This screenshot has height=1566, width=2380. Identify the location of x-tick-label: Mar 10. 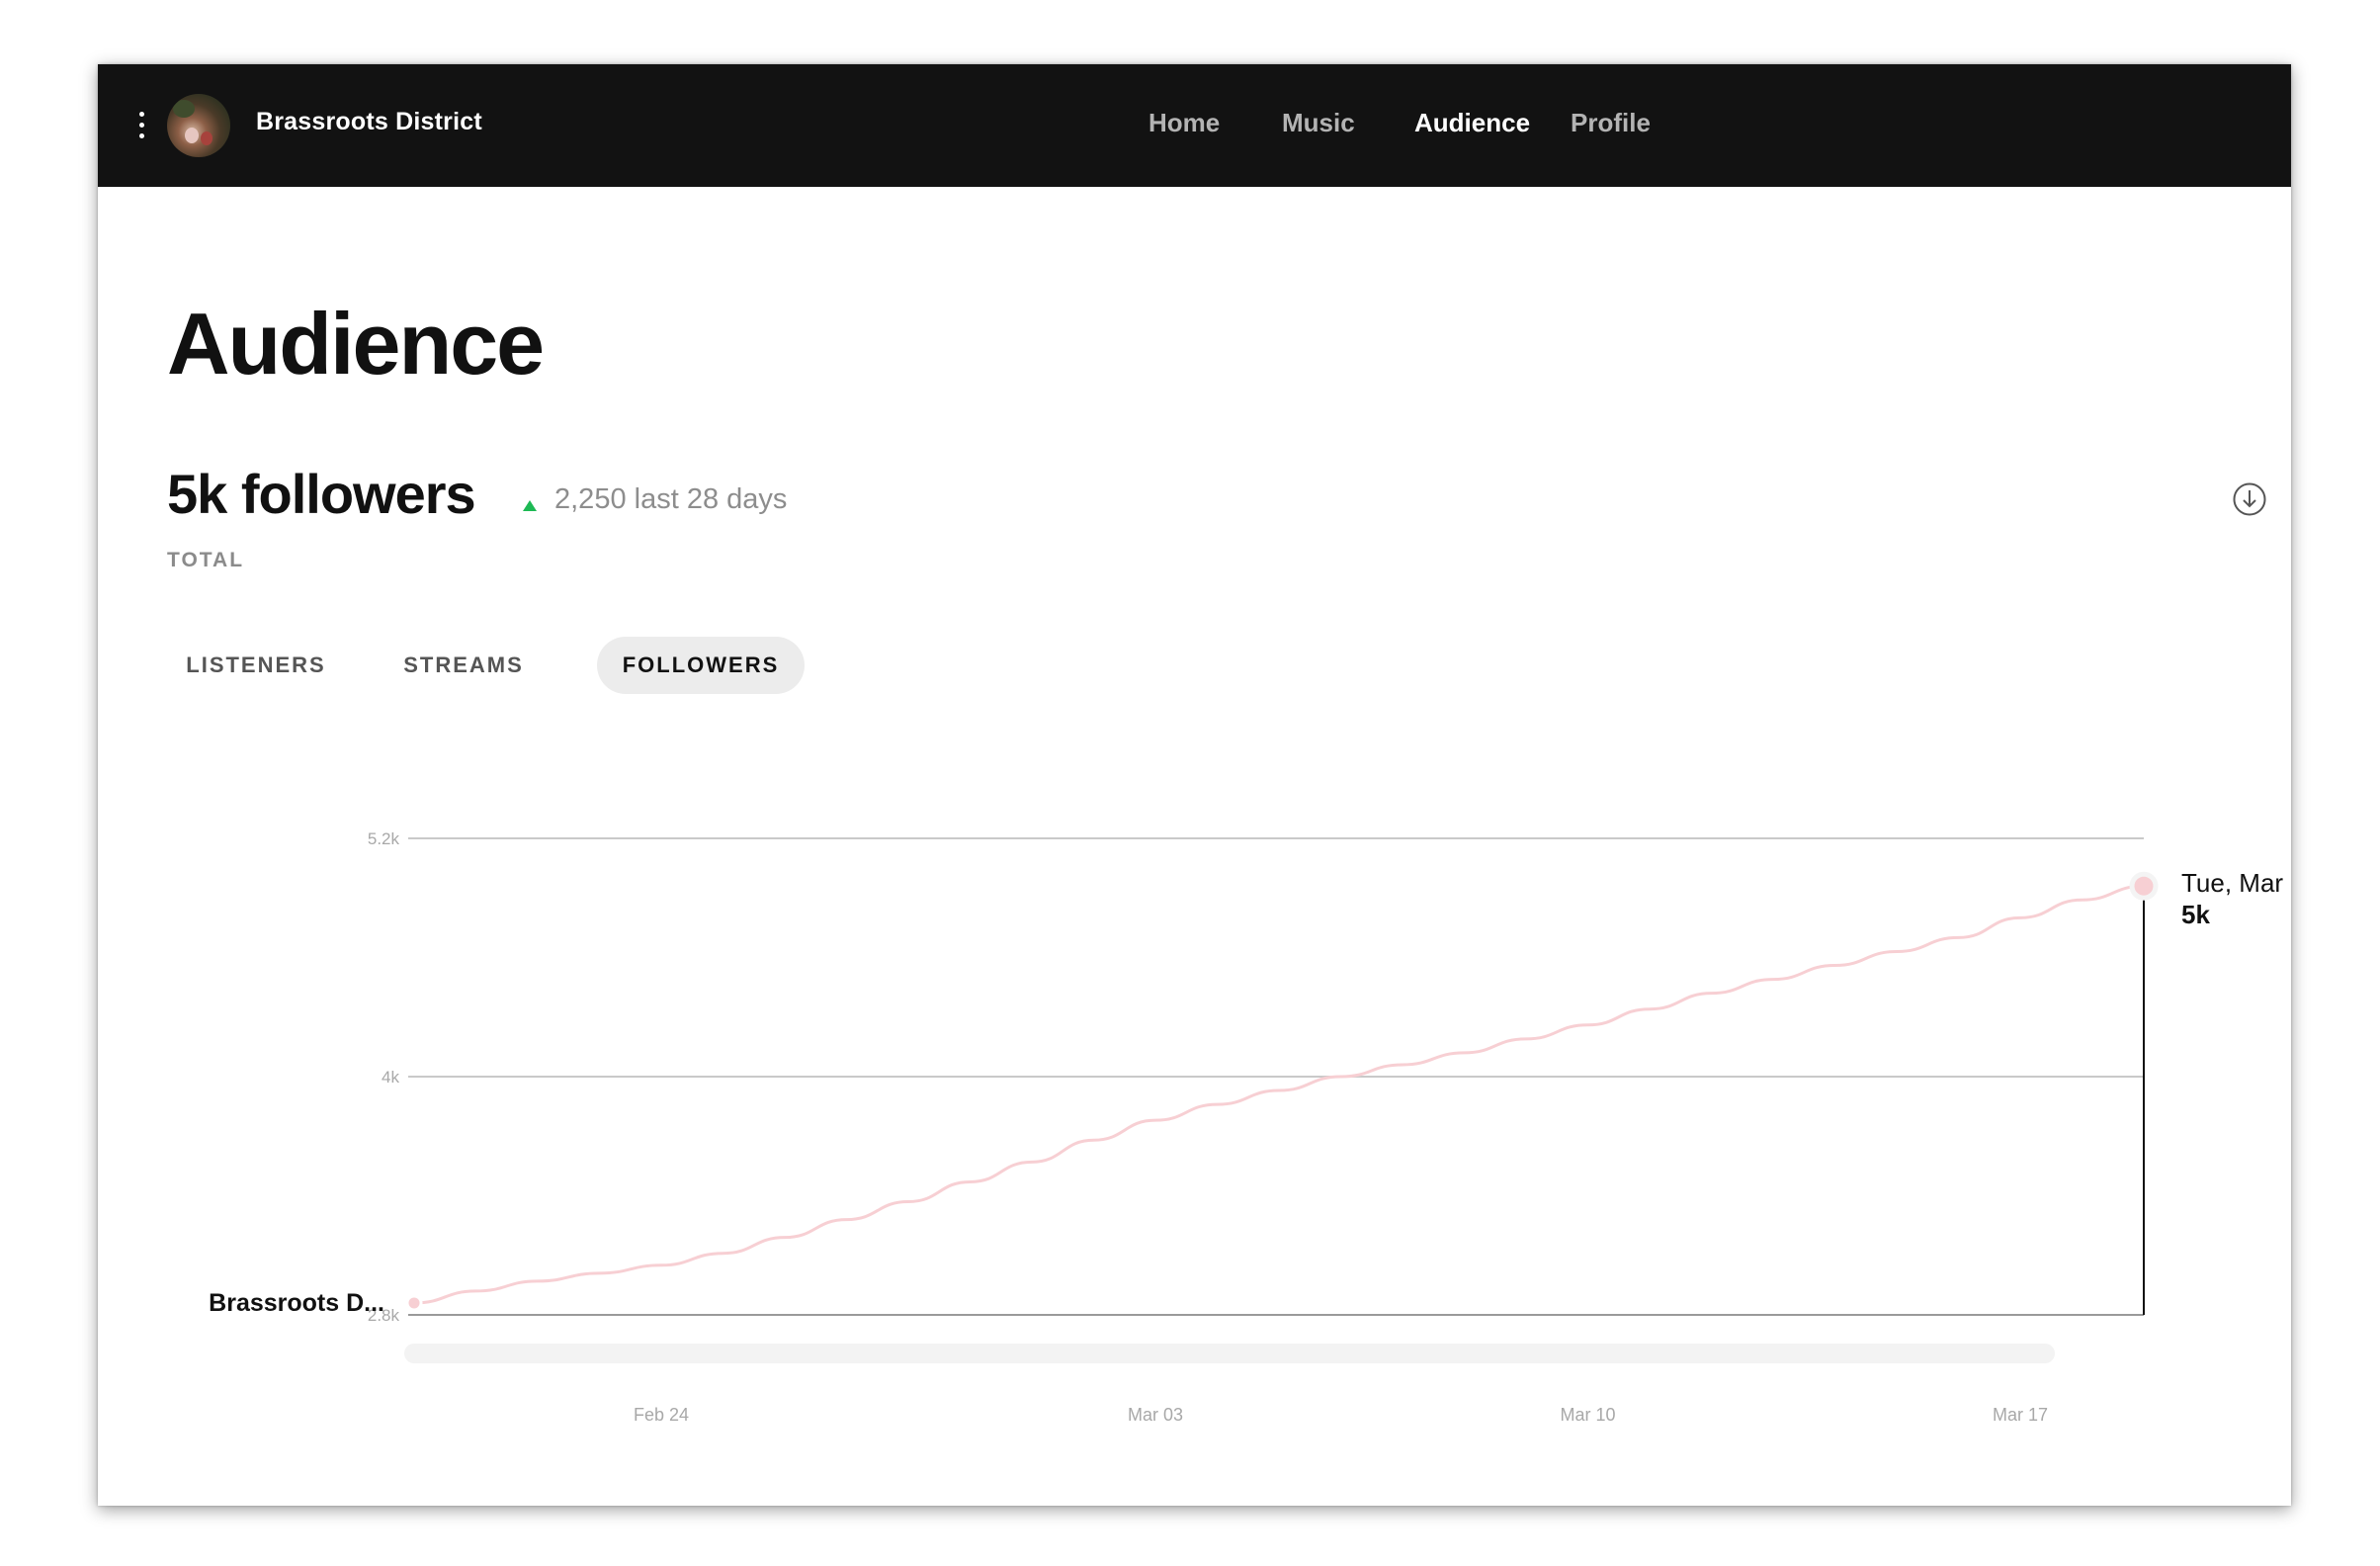
(1587, 1415).